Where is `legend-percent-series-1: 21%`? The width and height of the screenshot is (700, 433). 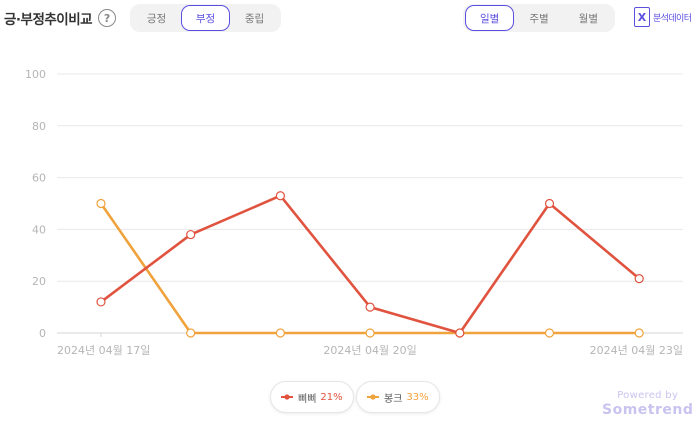 legend-percent-series-1: 21% is located at coordinates (331, 397).